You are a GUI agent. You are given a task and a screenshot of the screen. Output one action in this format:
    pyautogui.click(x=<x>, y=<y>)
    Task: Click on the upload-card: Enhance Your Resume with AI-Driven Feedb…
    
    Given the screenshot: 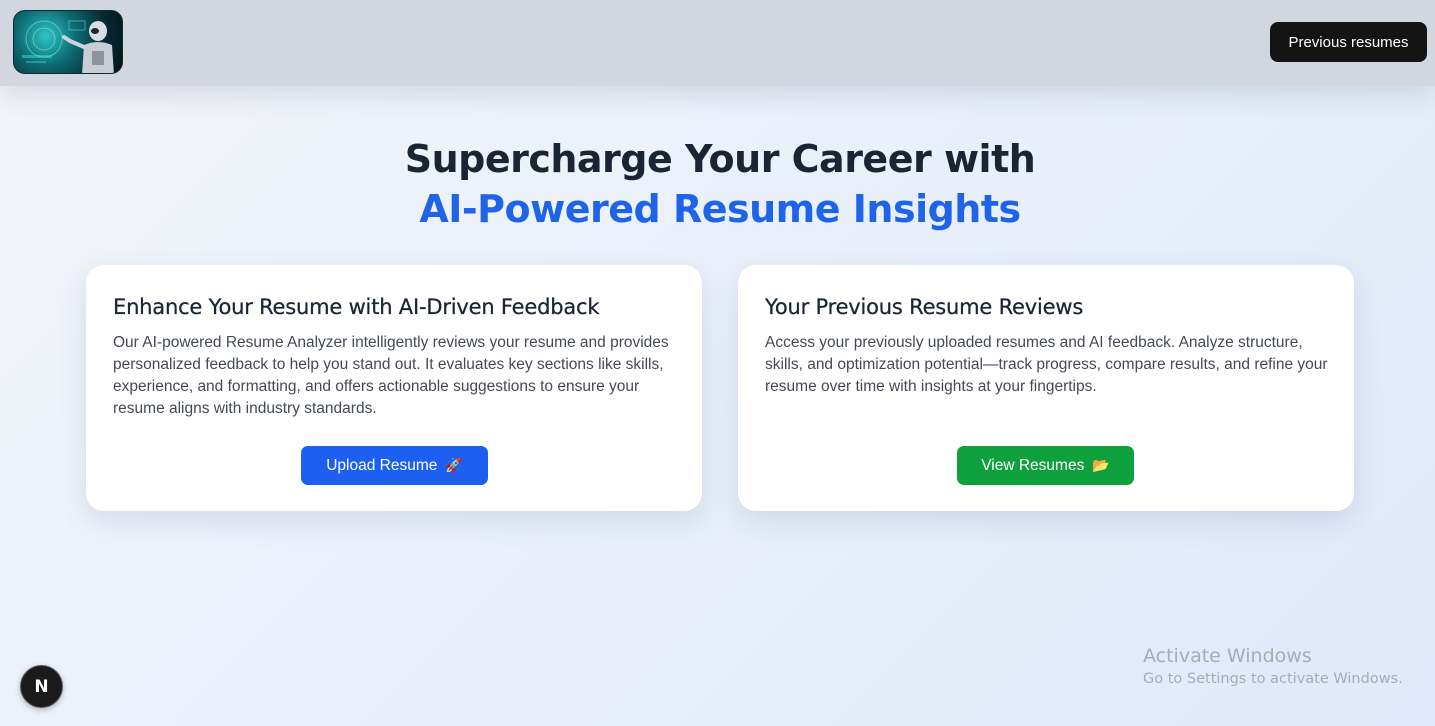 What is the action you would take?
    pyautogui.click(x=394, y=388)
    